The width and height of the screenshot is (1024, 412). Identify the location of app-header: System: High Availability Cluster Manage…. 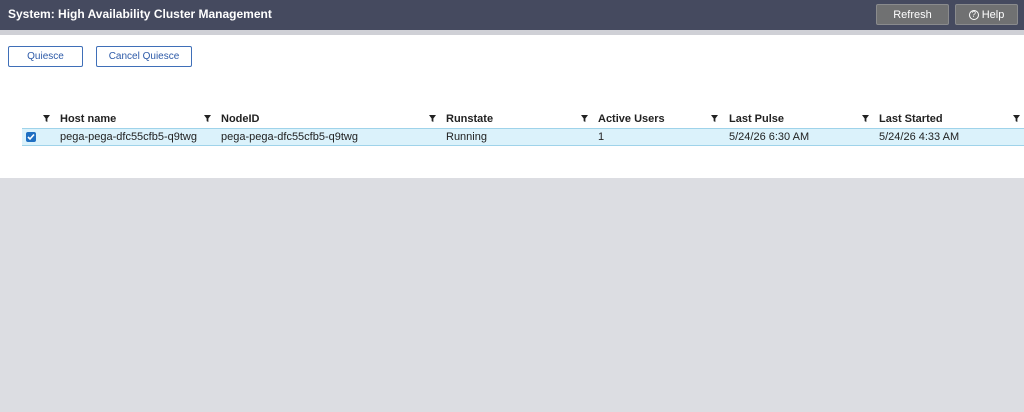
(512, 15).